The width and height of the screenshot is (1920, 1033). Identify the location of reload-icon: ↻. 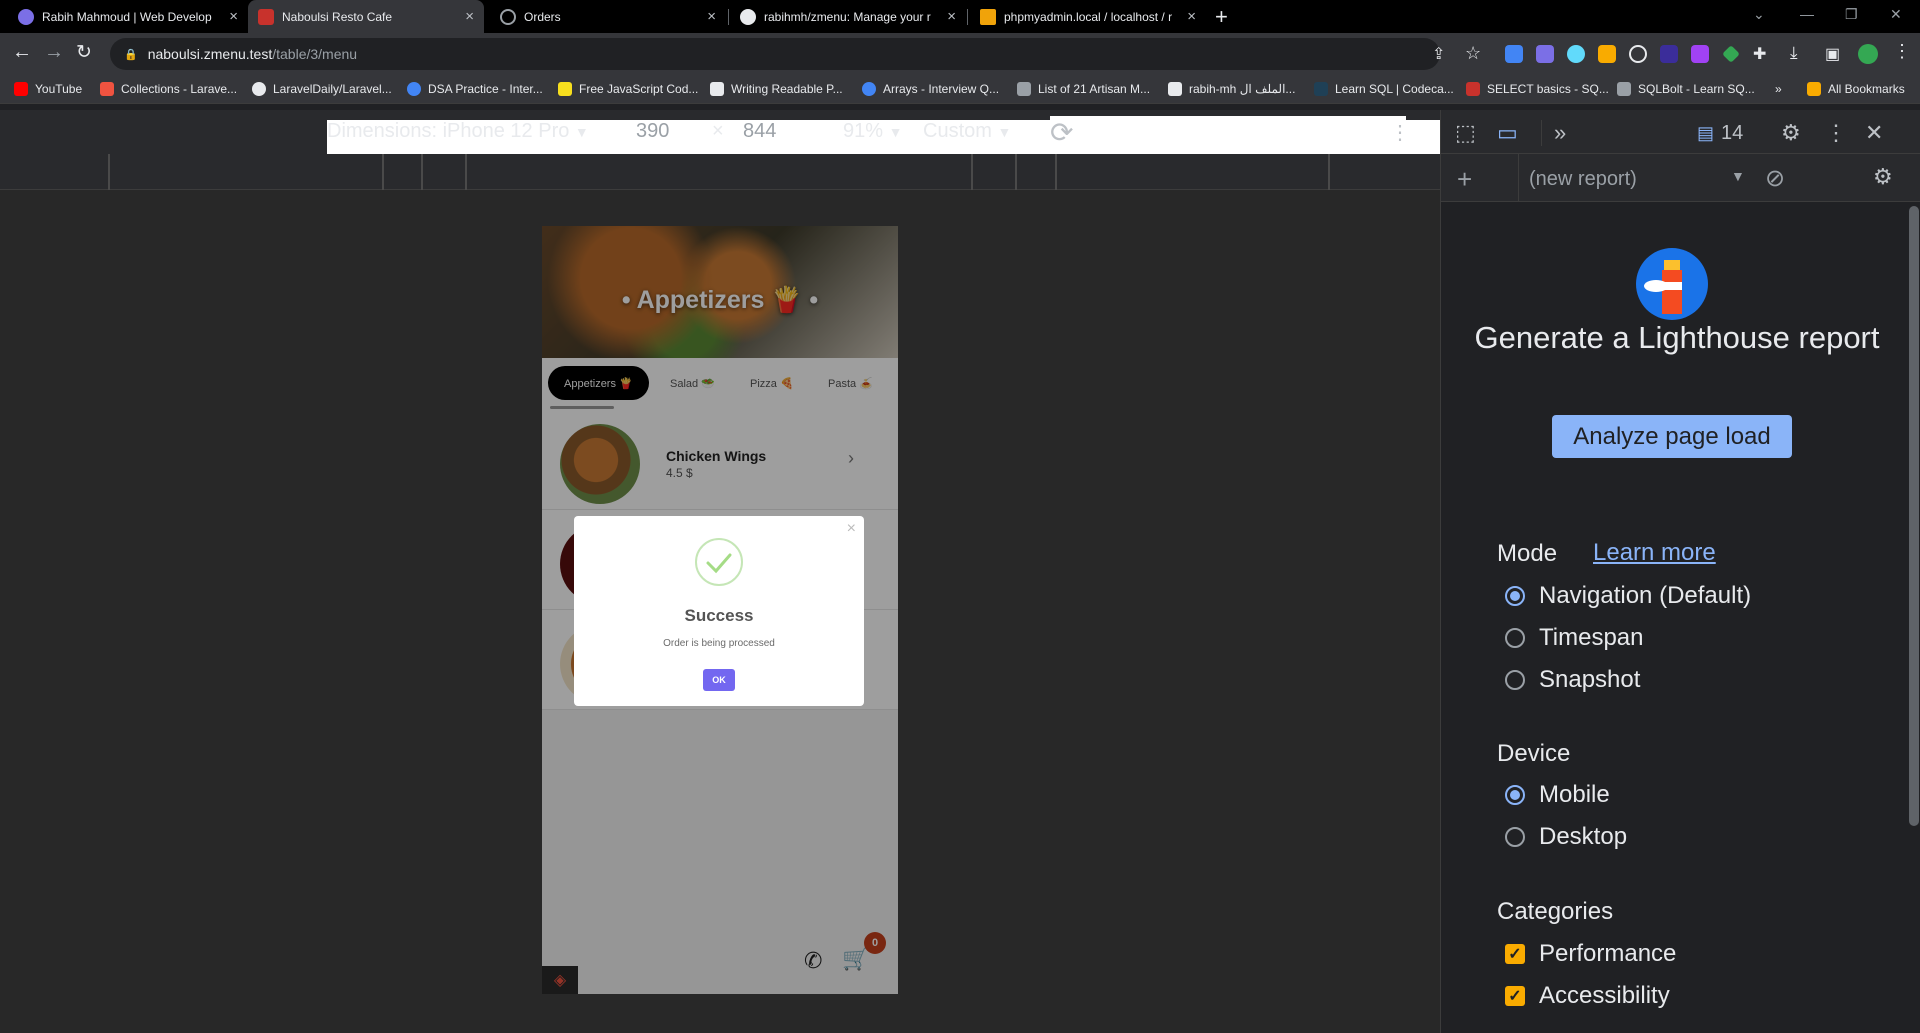
(84, 52).